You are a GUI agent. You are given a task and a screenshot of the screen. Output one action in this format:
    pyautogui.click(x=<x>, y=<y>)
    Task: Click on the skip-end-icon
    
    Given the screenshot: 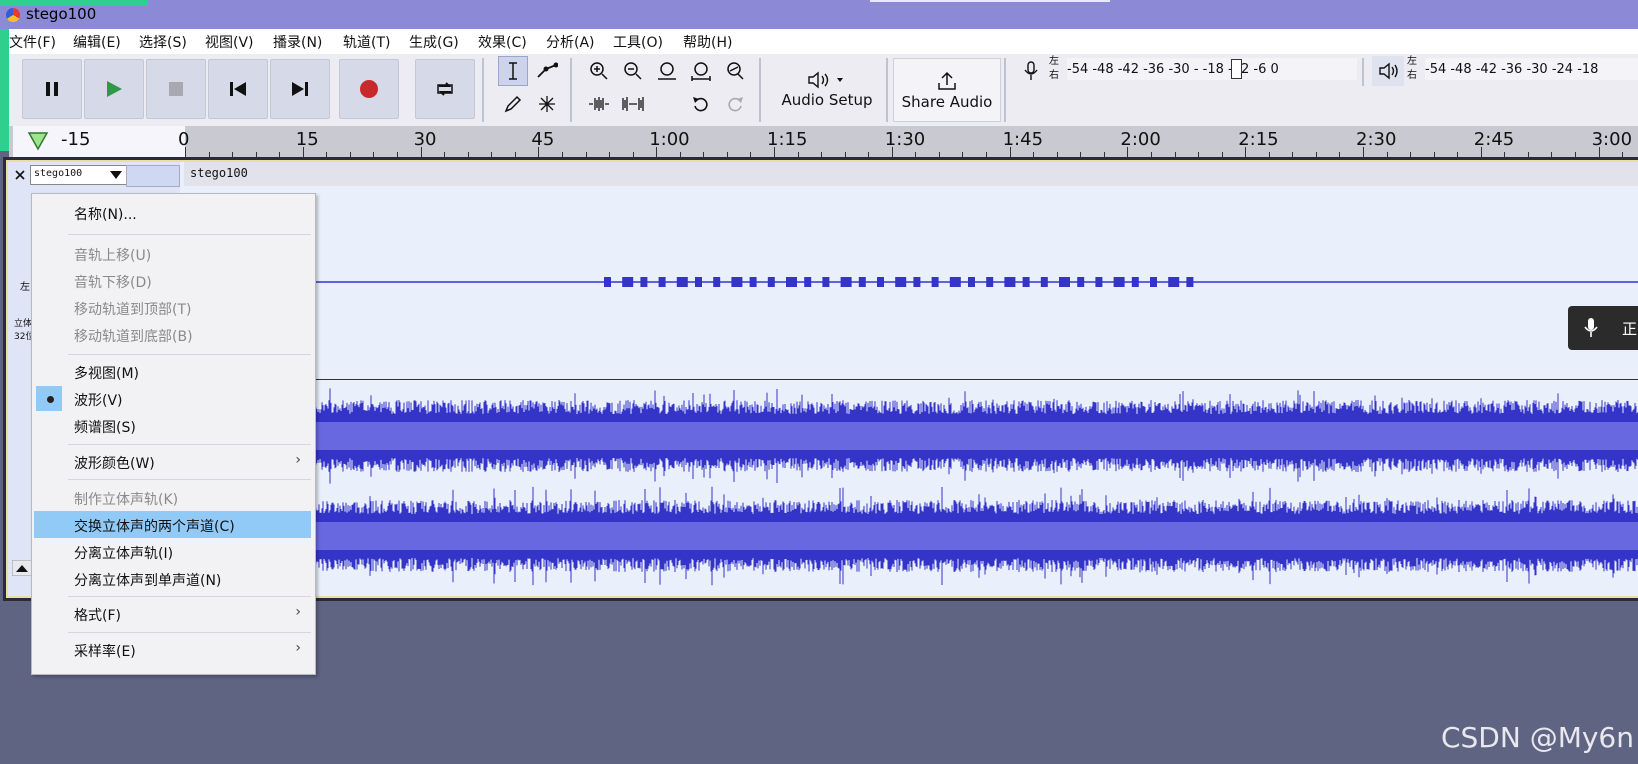 What is the action you would take?
    pyautogui.click(x=300, y=89)
    